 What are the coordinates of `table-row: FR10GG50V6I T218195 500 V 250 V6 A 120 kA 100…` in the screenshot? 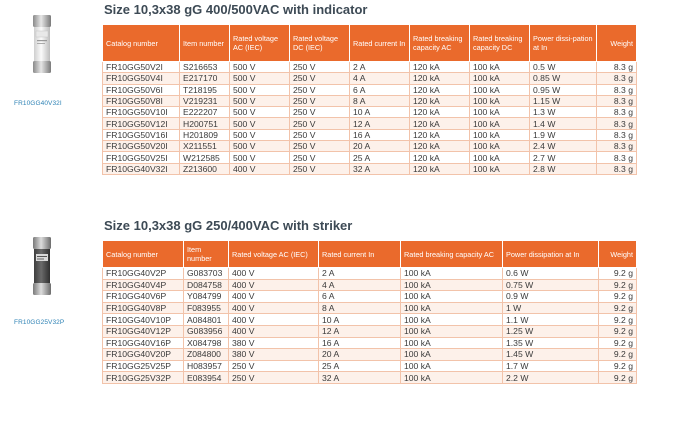 It's located at (369, 89).